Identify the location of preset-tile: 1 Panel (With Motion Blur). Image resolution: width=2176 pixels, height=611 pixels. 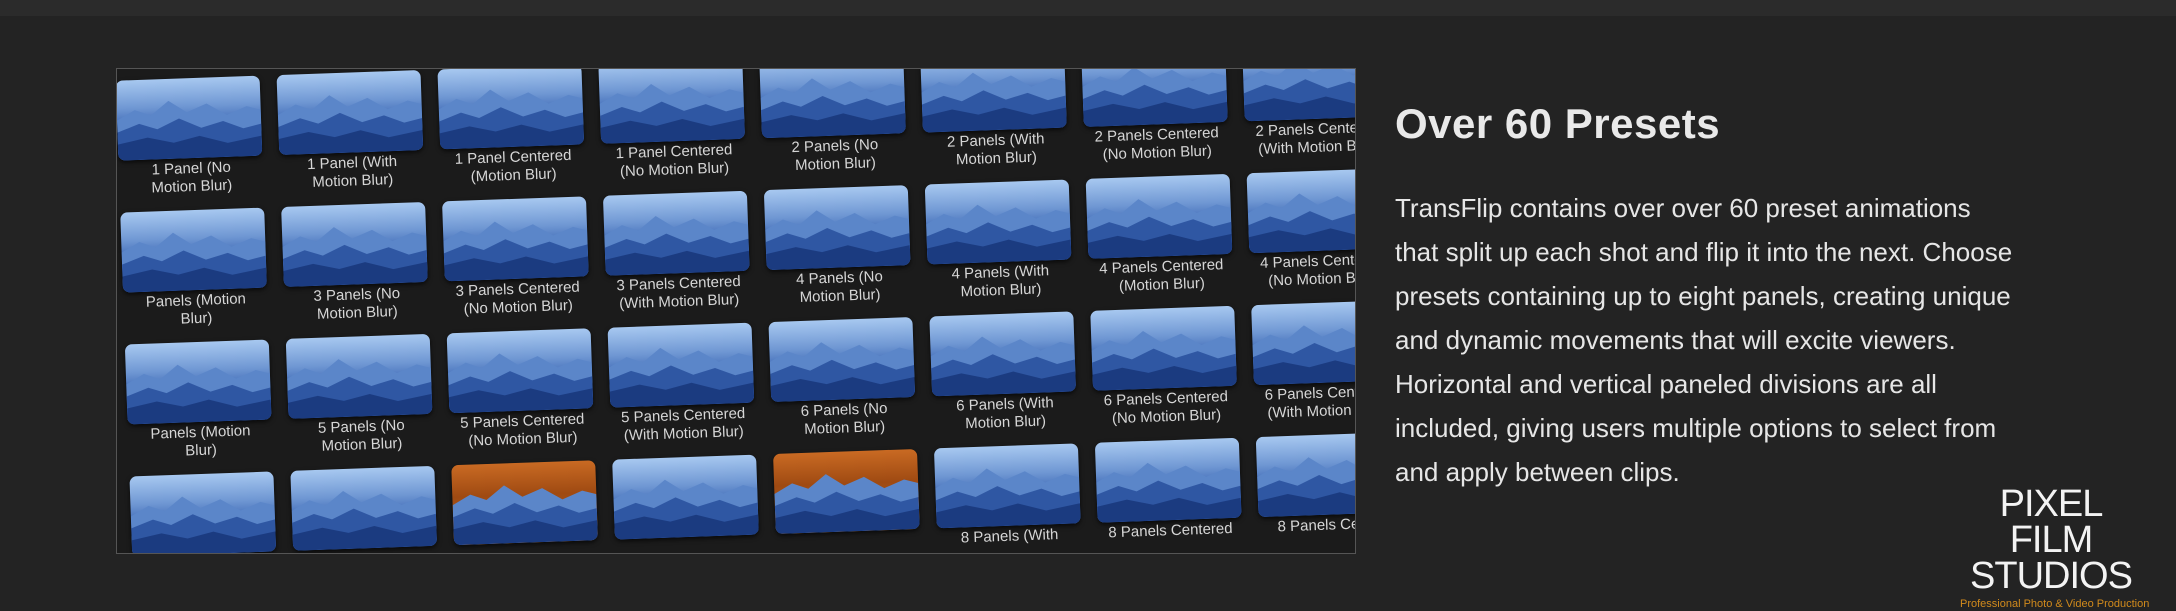
(351, 130).